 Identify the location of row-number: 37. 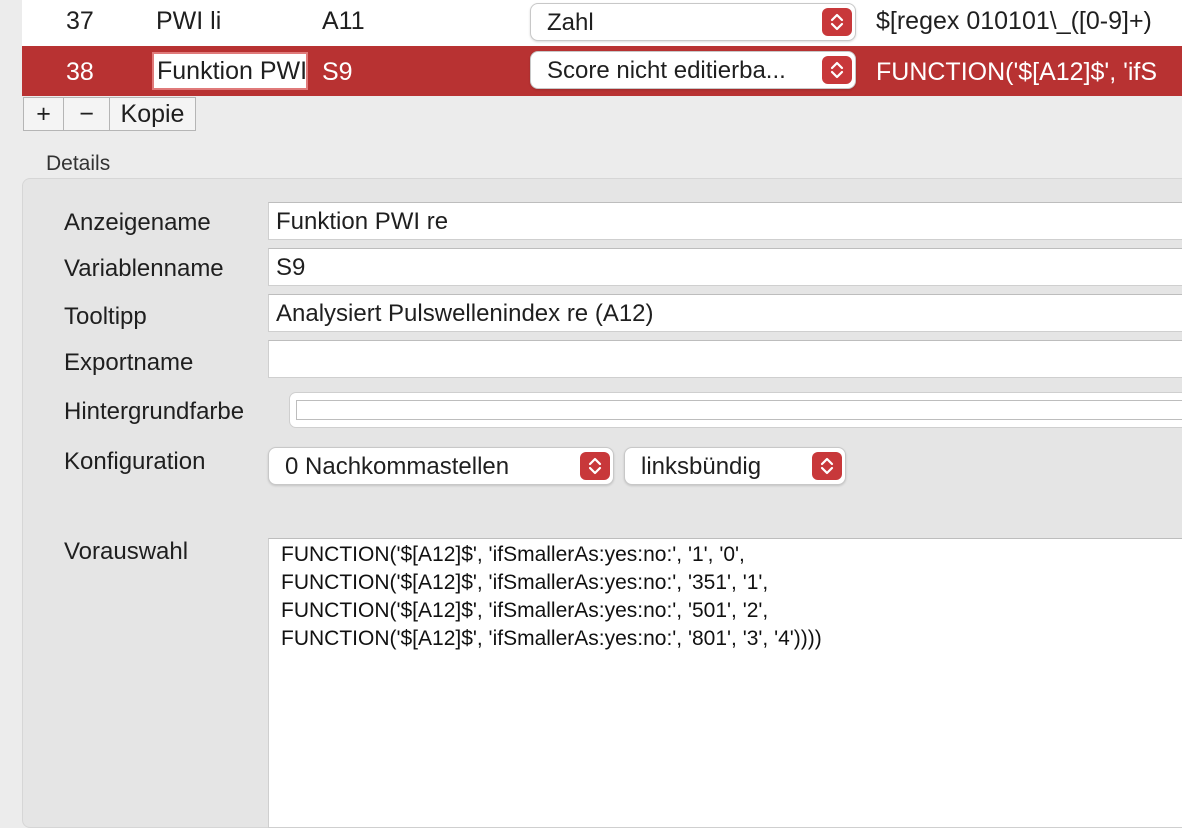
(80, 21).